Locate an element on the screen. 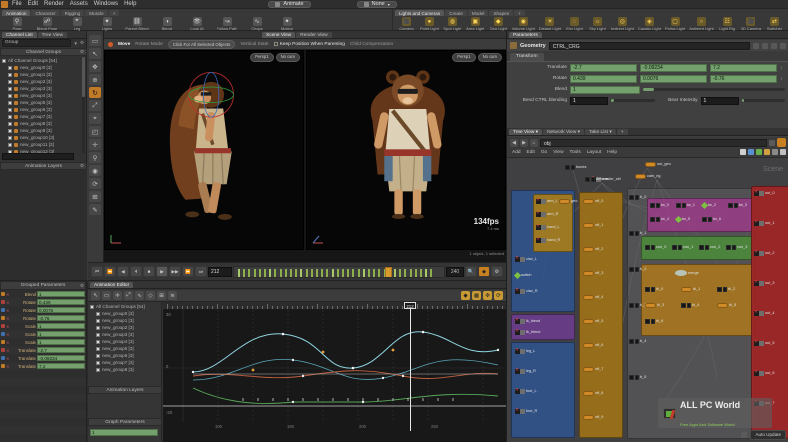 This screenshot has width=788, height=442. channel-value-field: 0.439 is located at coordinates (61, 302).